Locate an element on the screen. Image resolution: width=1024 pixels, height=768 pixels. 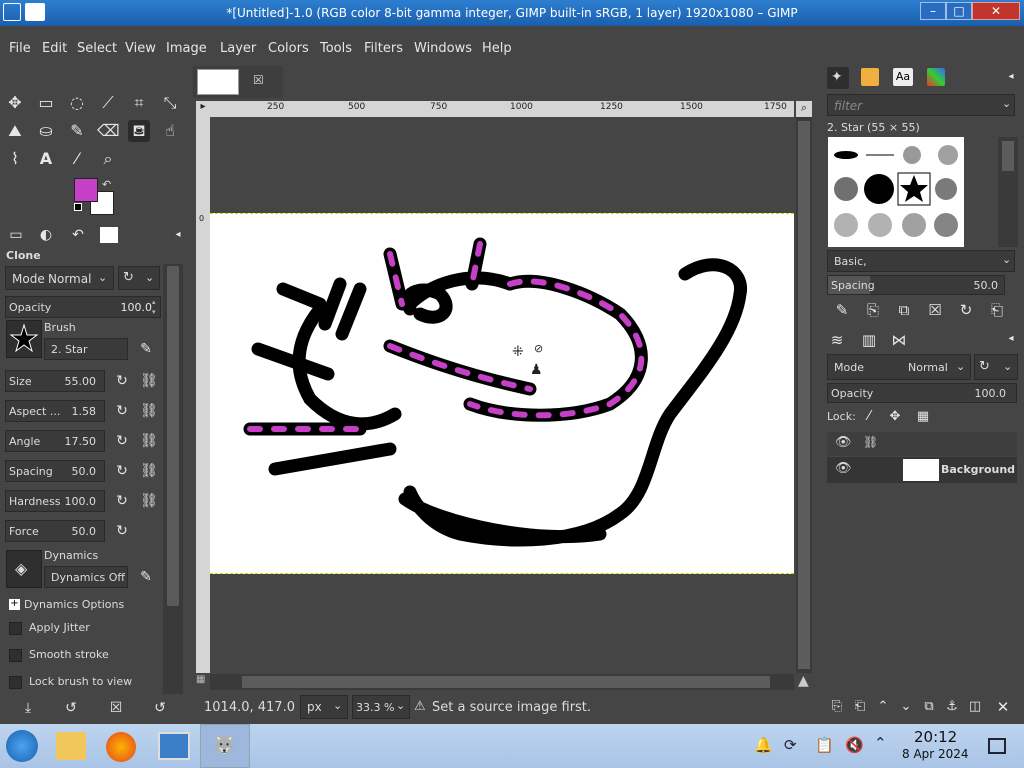
zoom-icon: ⌕ is located at coordinates (108, 159).